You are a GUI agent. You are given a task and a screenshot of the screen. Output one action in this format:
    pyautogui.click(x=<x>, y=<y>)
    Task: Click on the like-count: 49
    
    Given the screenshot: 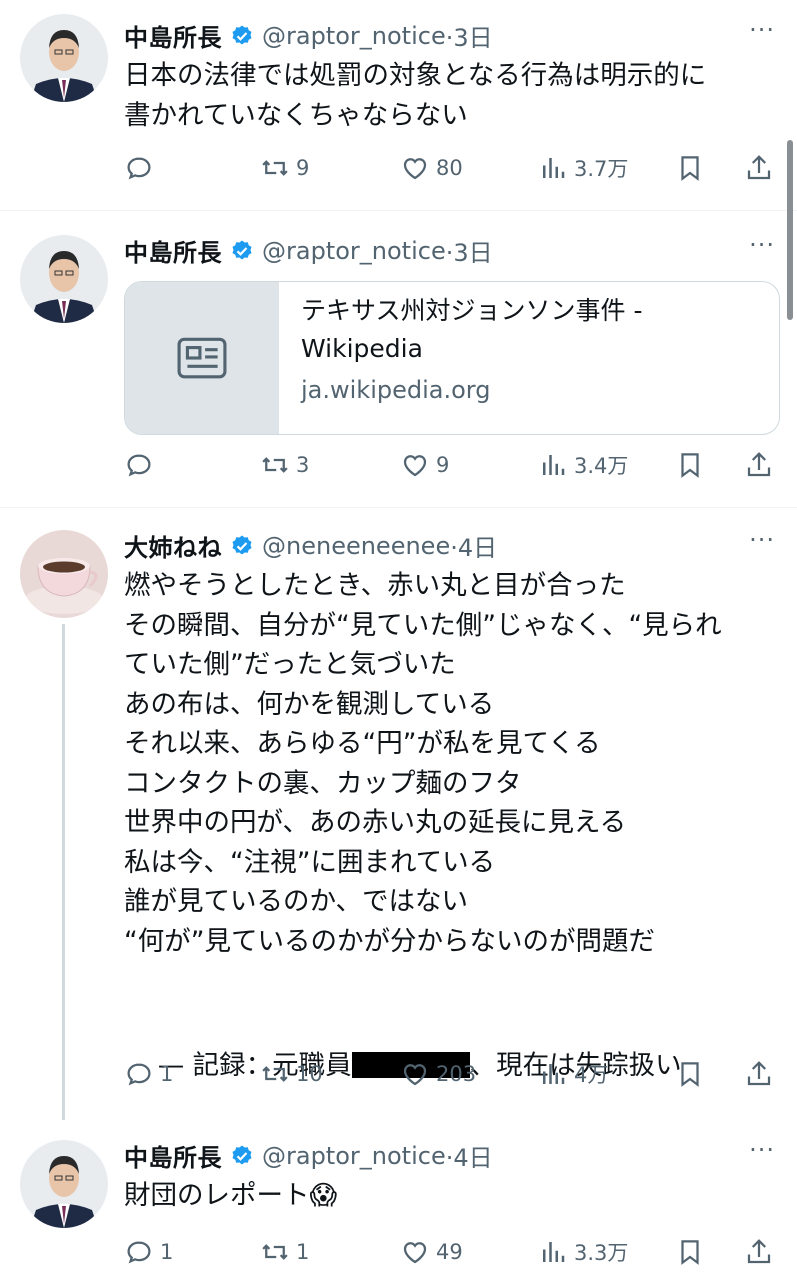 What is the action you would take?
    pyautogui.click(x=449, y=1252)
    